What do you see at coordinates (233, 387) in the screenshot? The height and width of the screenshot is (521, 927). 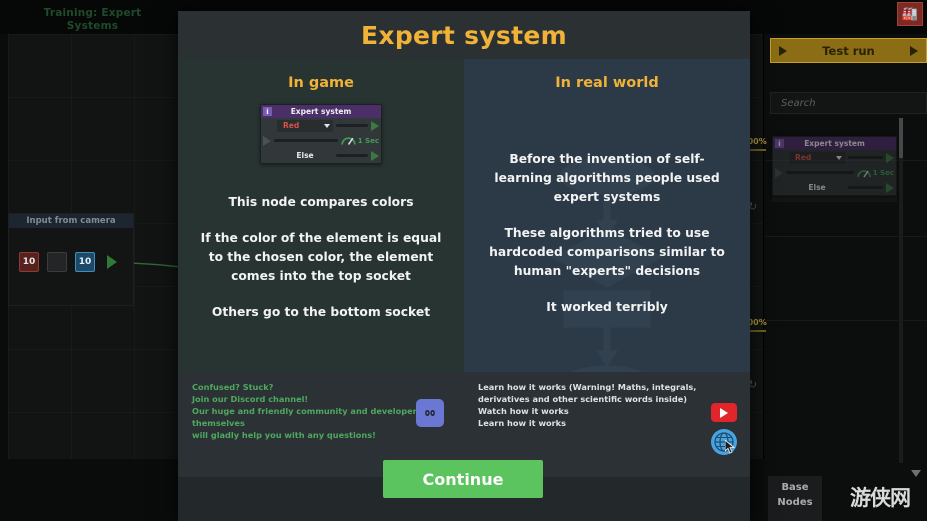 I see `footer-confused-line: Confused? Stuck?` at bounding box center [233, 387].